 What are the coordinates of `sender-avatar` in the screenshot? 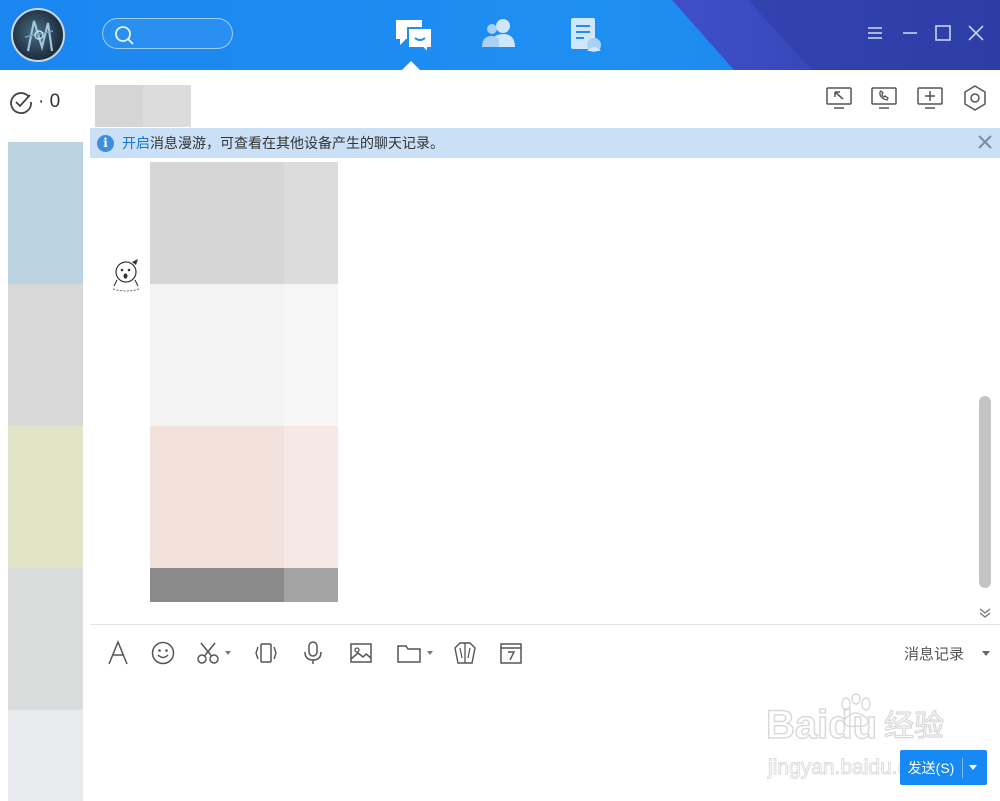 It's located at (126, 276).